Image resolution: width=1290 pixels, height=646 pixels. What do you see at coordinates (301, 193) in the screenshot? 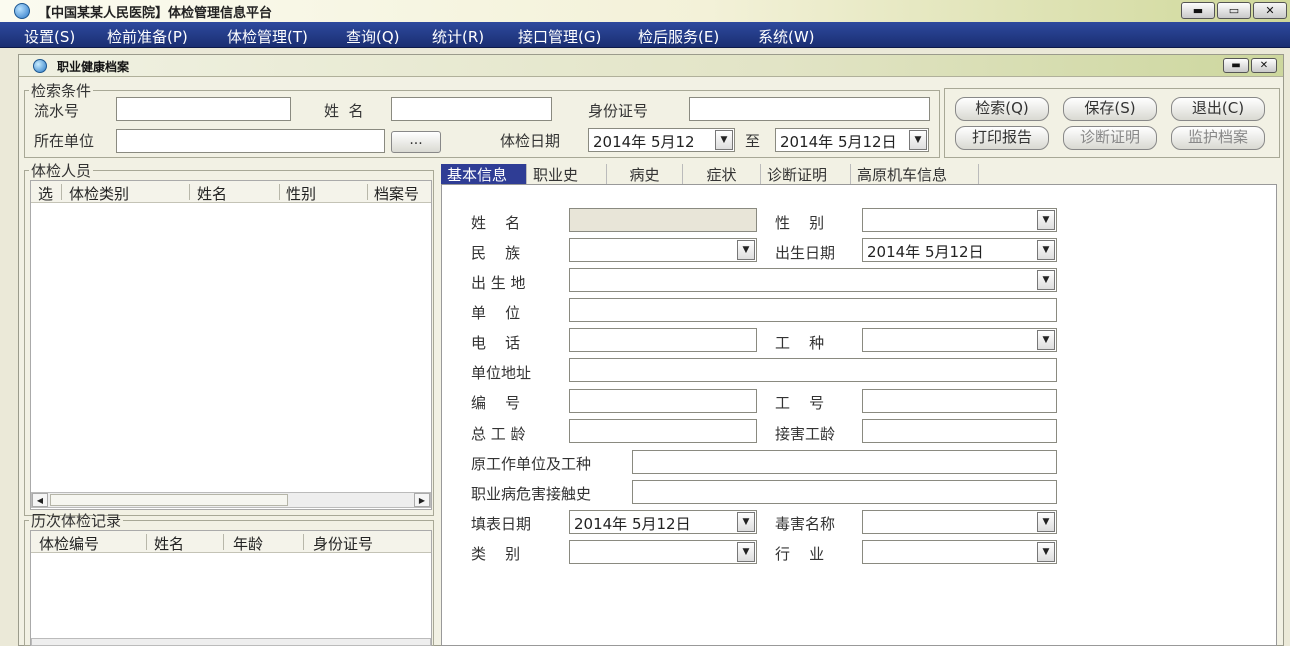
I see `col-gender: 性别` at bounding box center [301, 193].